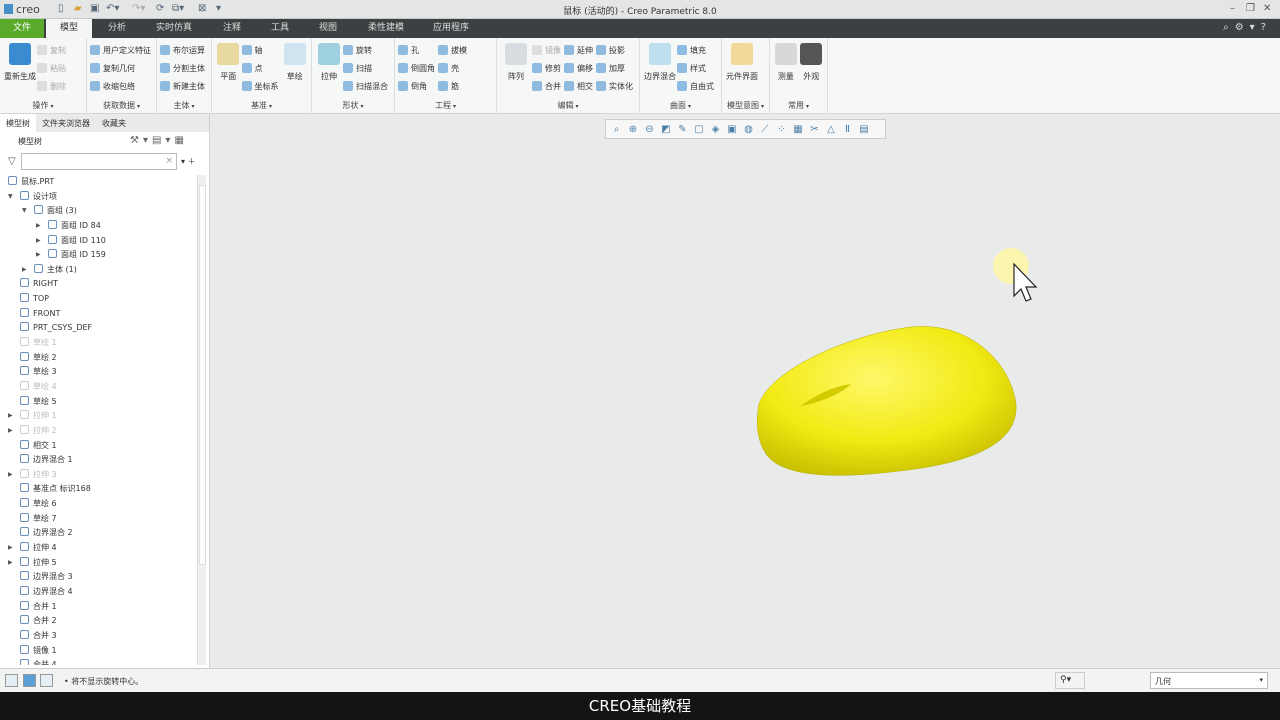 This screenshot has height=720, width=1280. What do you see at coordinates (43, 105) in the screenshot?
I see `group-label: 操作` at bounding box center [43, 105].